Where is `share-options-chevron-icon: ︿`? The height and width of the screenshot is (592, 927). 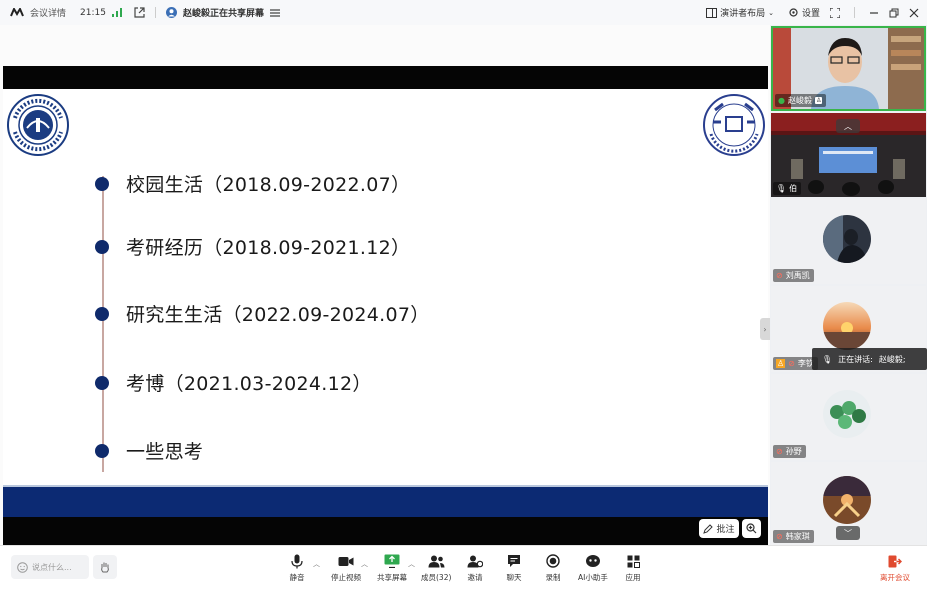
share-options-chevron-icon: ︿ is located at coordinates (411, 564).